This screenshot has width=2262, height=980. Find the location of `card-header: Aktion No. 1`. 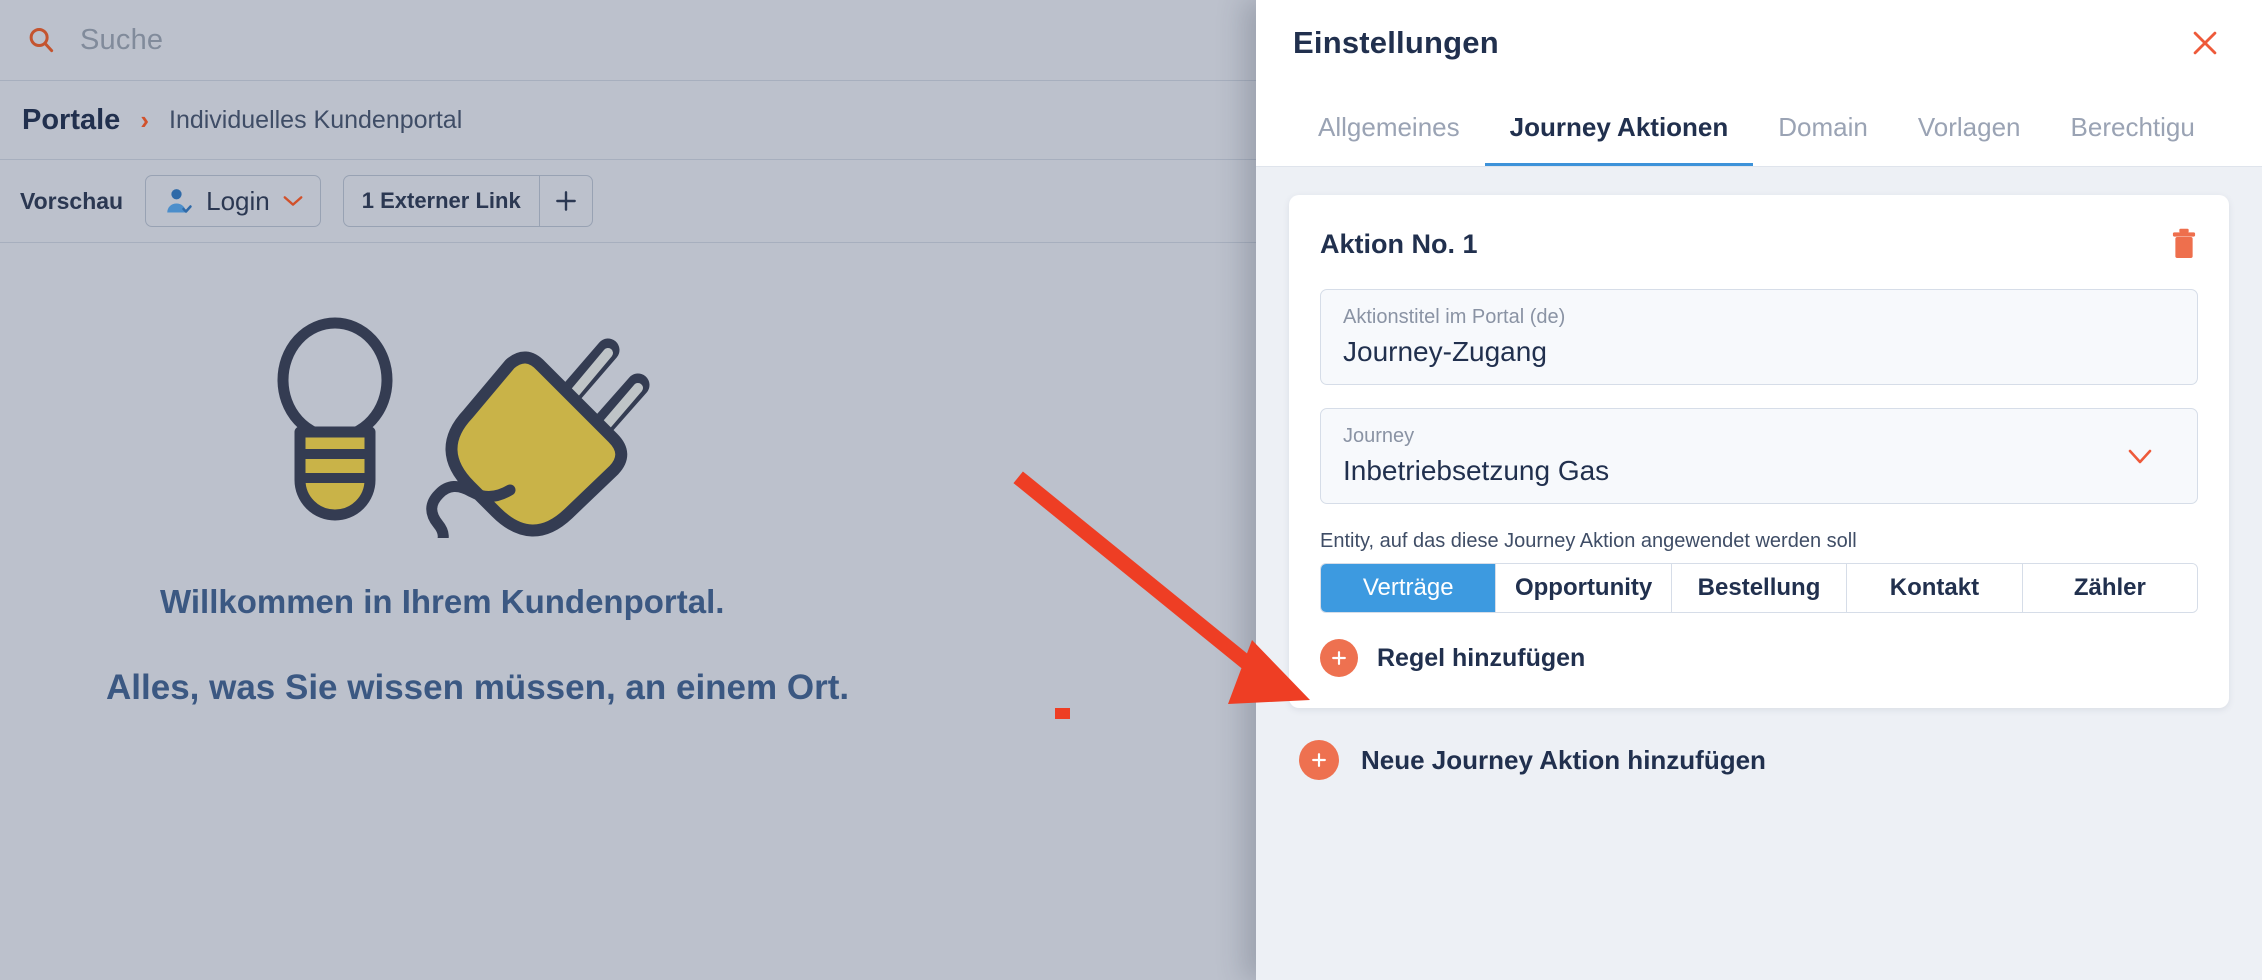

card-header: Aktion No. 1 is located at coordinates (1759, 244).